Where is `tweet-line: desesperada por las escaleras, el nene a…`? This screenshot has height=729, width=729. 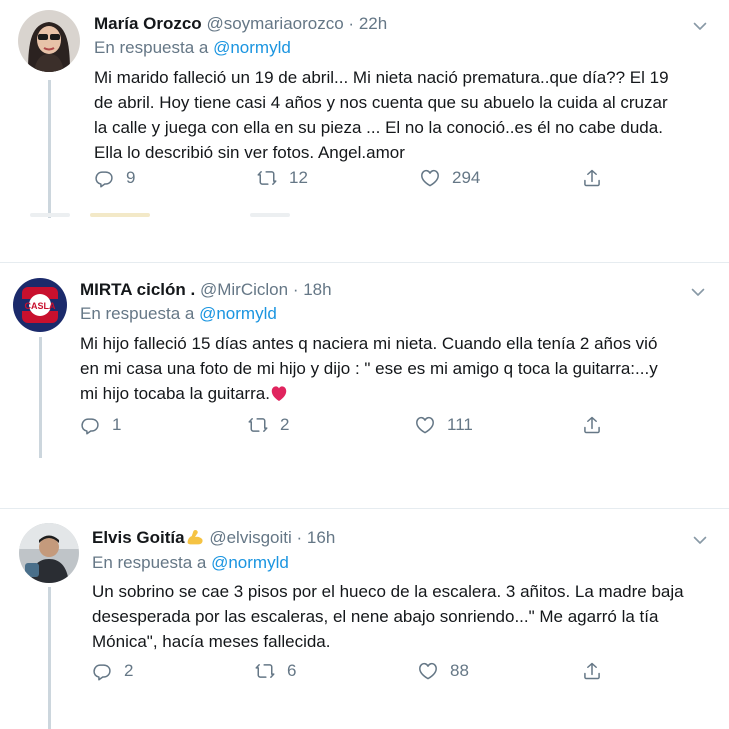 tweet-line: desesperada por las escaleras, el nene a… is located at coordinates (375, 616).